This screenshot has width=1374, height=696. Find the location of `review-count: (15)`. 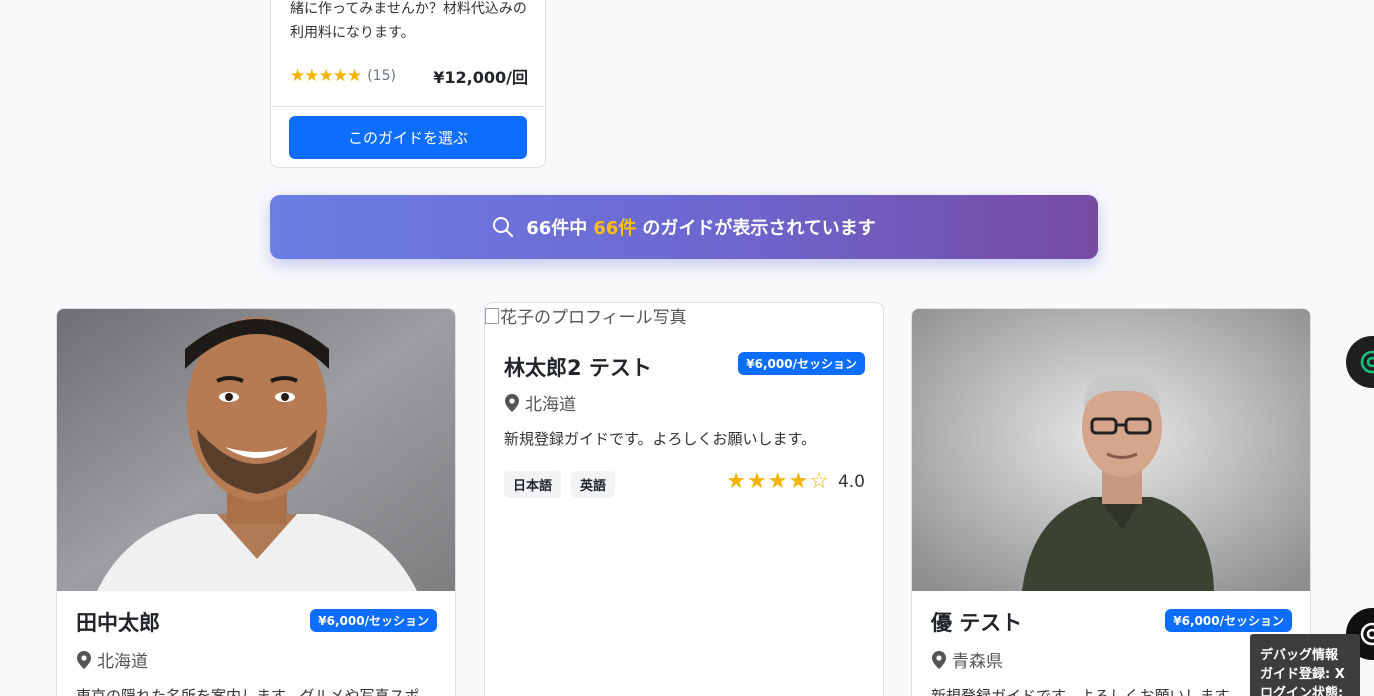

review-count: (15) is located at coordinates (381, 76).